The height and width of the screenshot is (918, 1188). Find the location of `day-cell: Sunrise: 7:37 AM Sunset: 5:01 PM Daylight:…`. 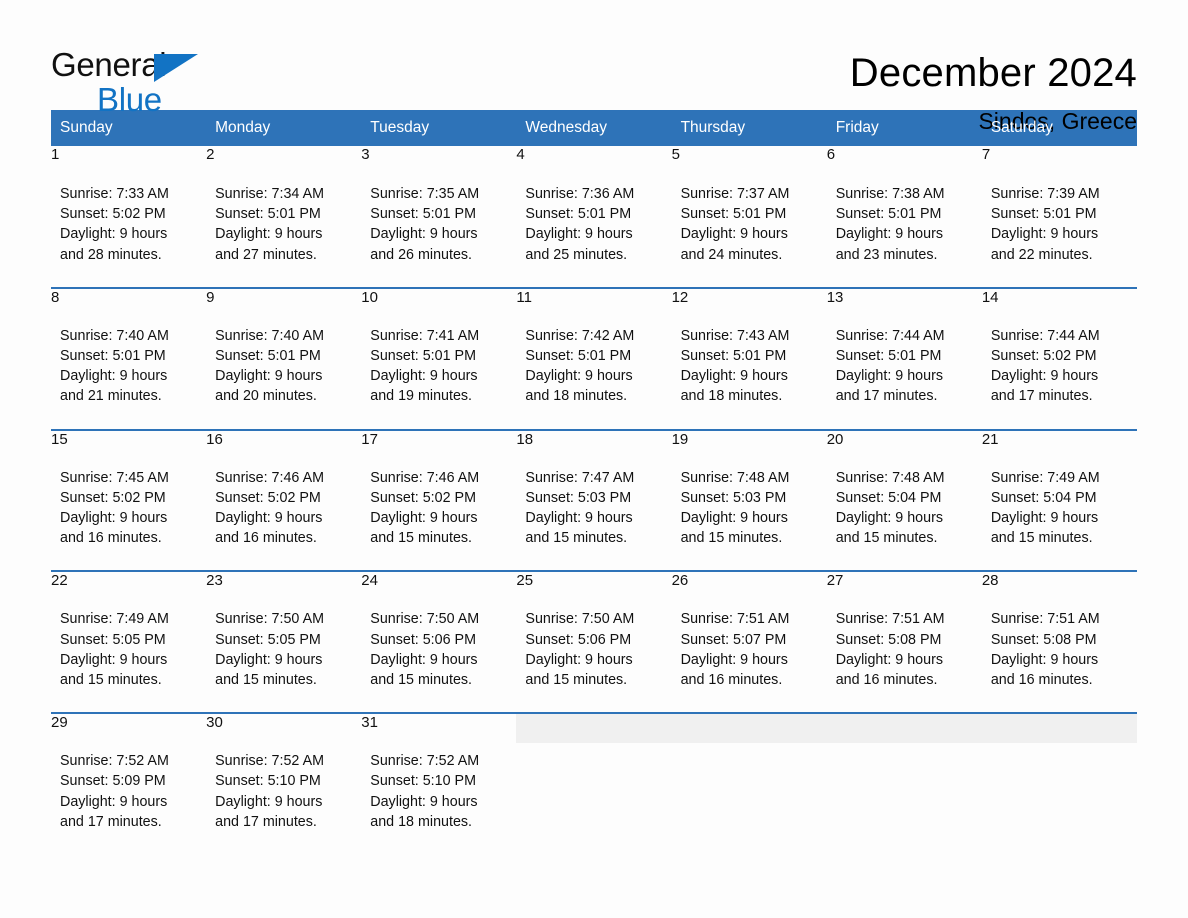

day-cell: Sunrise: 7:37 AM Sunset: 5:01 PM Daylight:… is located at coordinates (749, 225).